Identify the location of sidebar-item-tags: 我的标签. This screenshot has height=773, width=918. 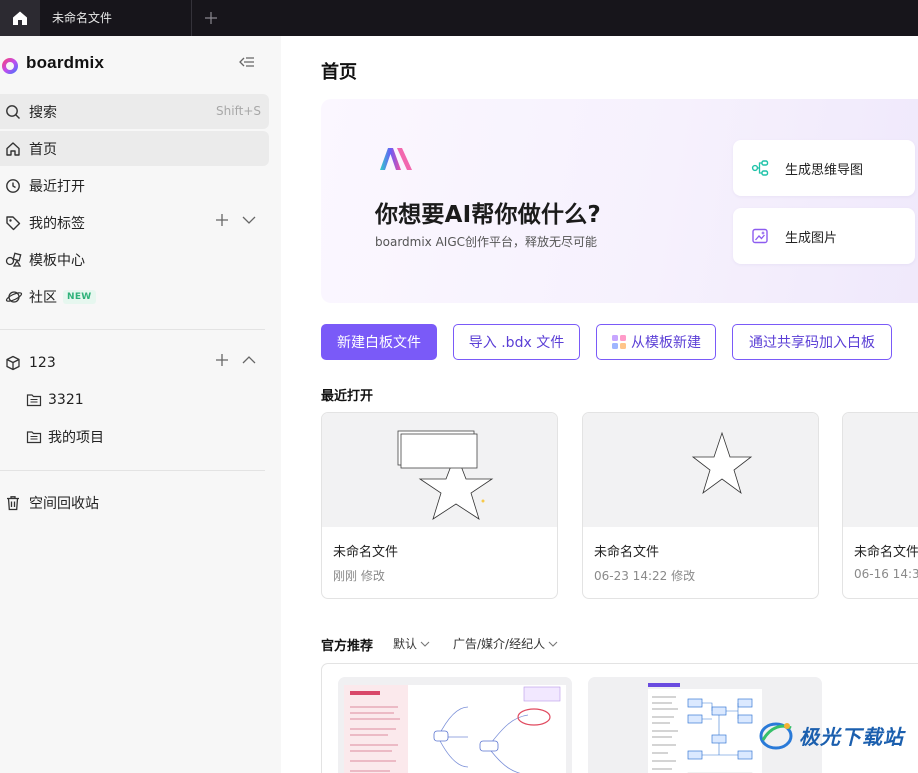
(134, 222).